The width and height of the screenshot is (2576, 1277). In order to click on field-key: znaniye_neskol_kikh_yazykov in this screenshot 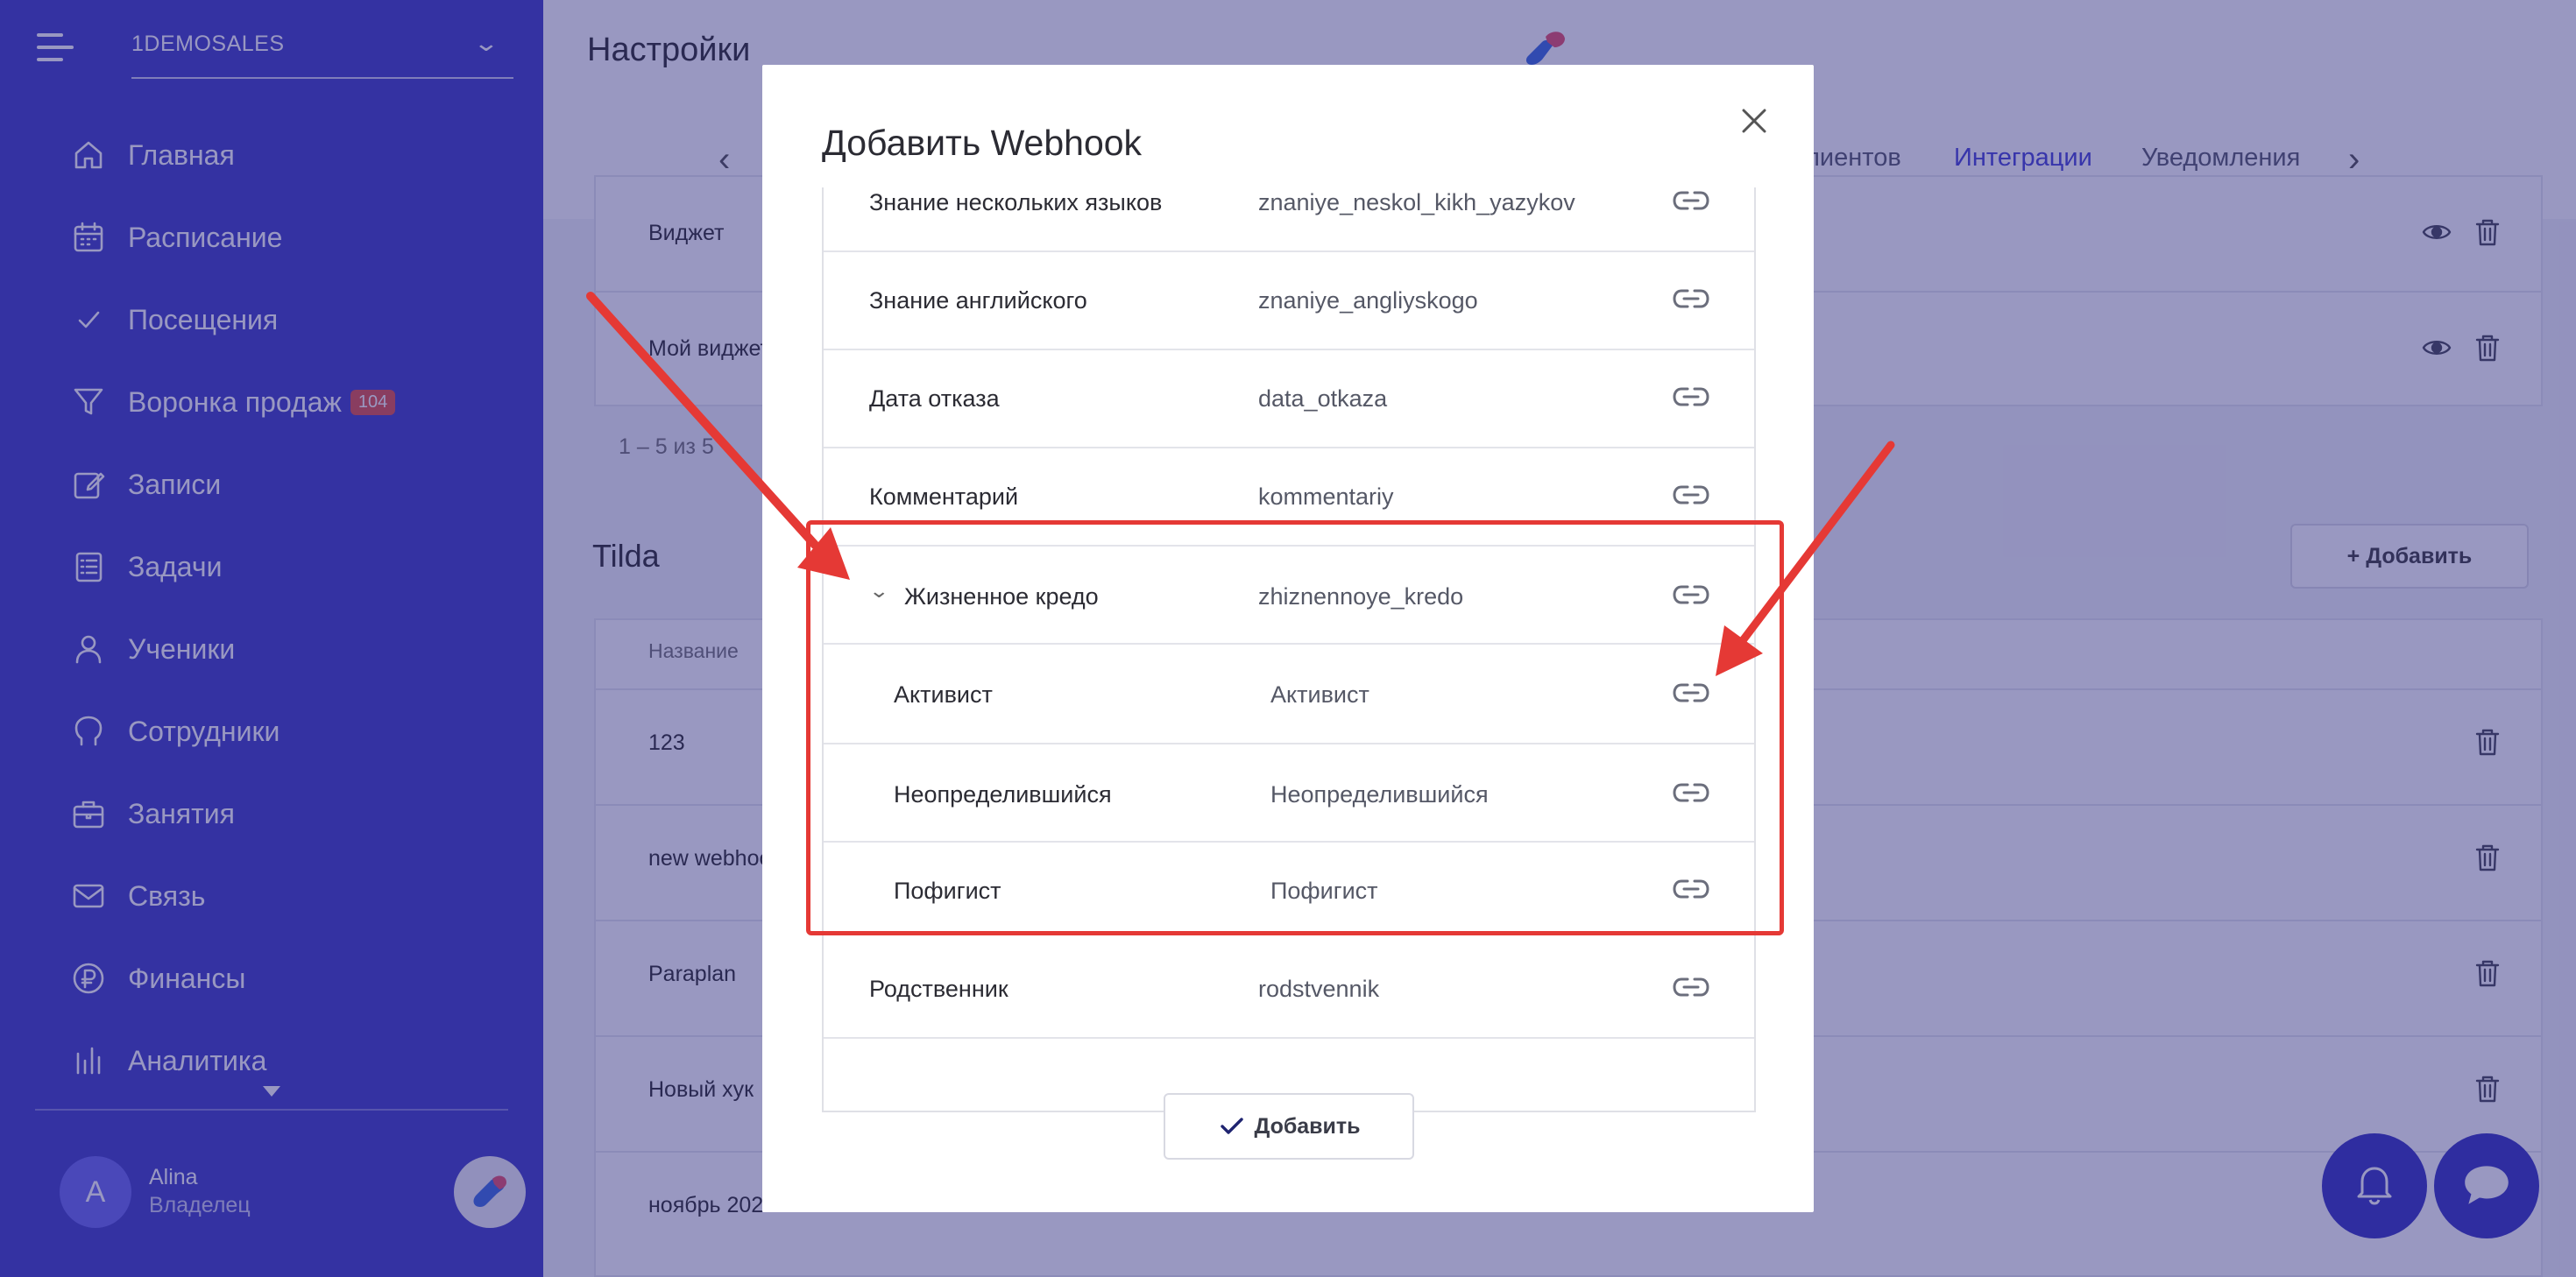, I will do `click(1416, 202)`.